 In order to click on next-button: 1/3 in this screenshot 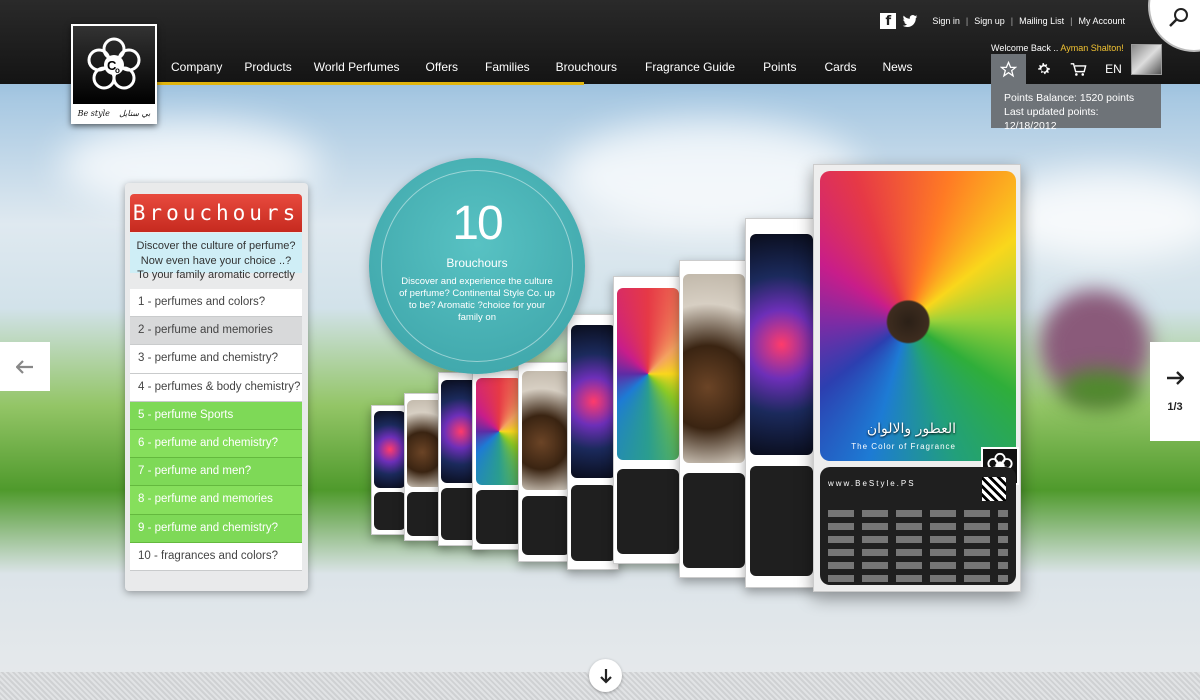, I will do `click(1175, 391)`.